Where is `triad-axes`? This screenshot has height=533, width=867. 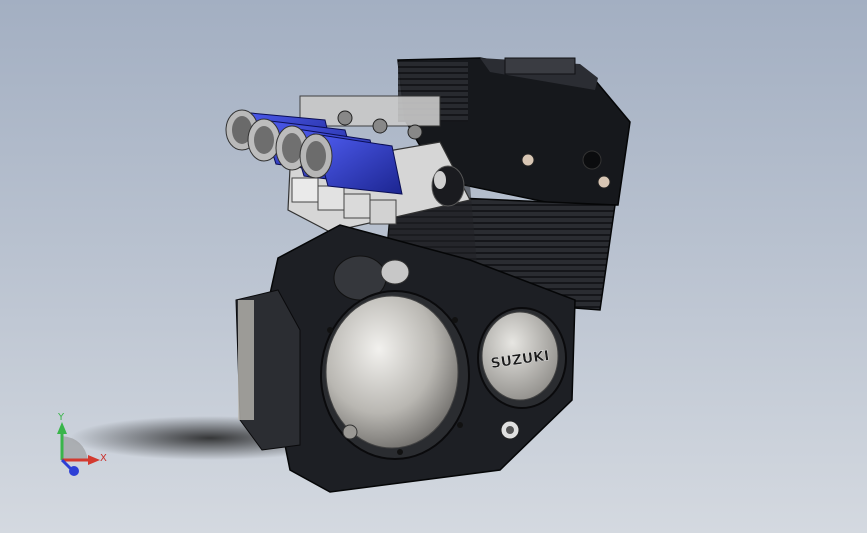 triad-axes is located at coordinates (78, 449).